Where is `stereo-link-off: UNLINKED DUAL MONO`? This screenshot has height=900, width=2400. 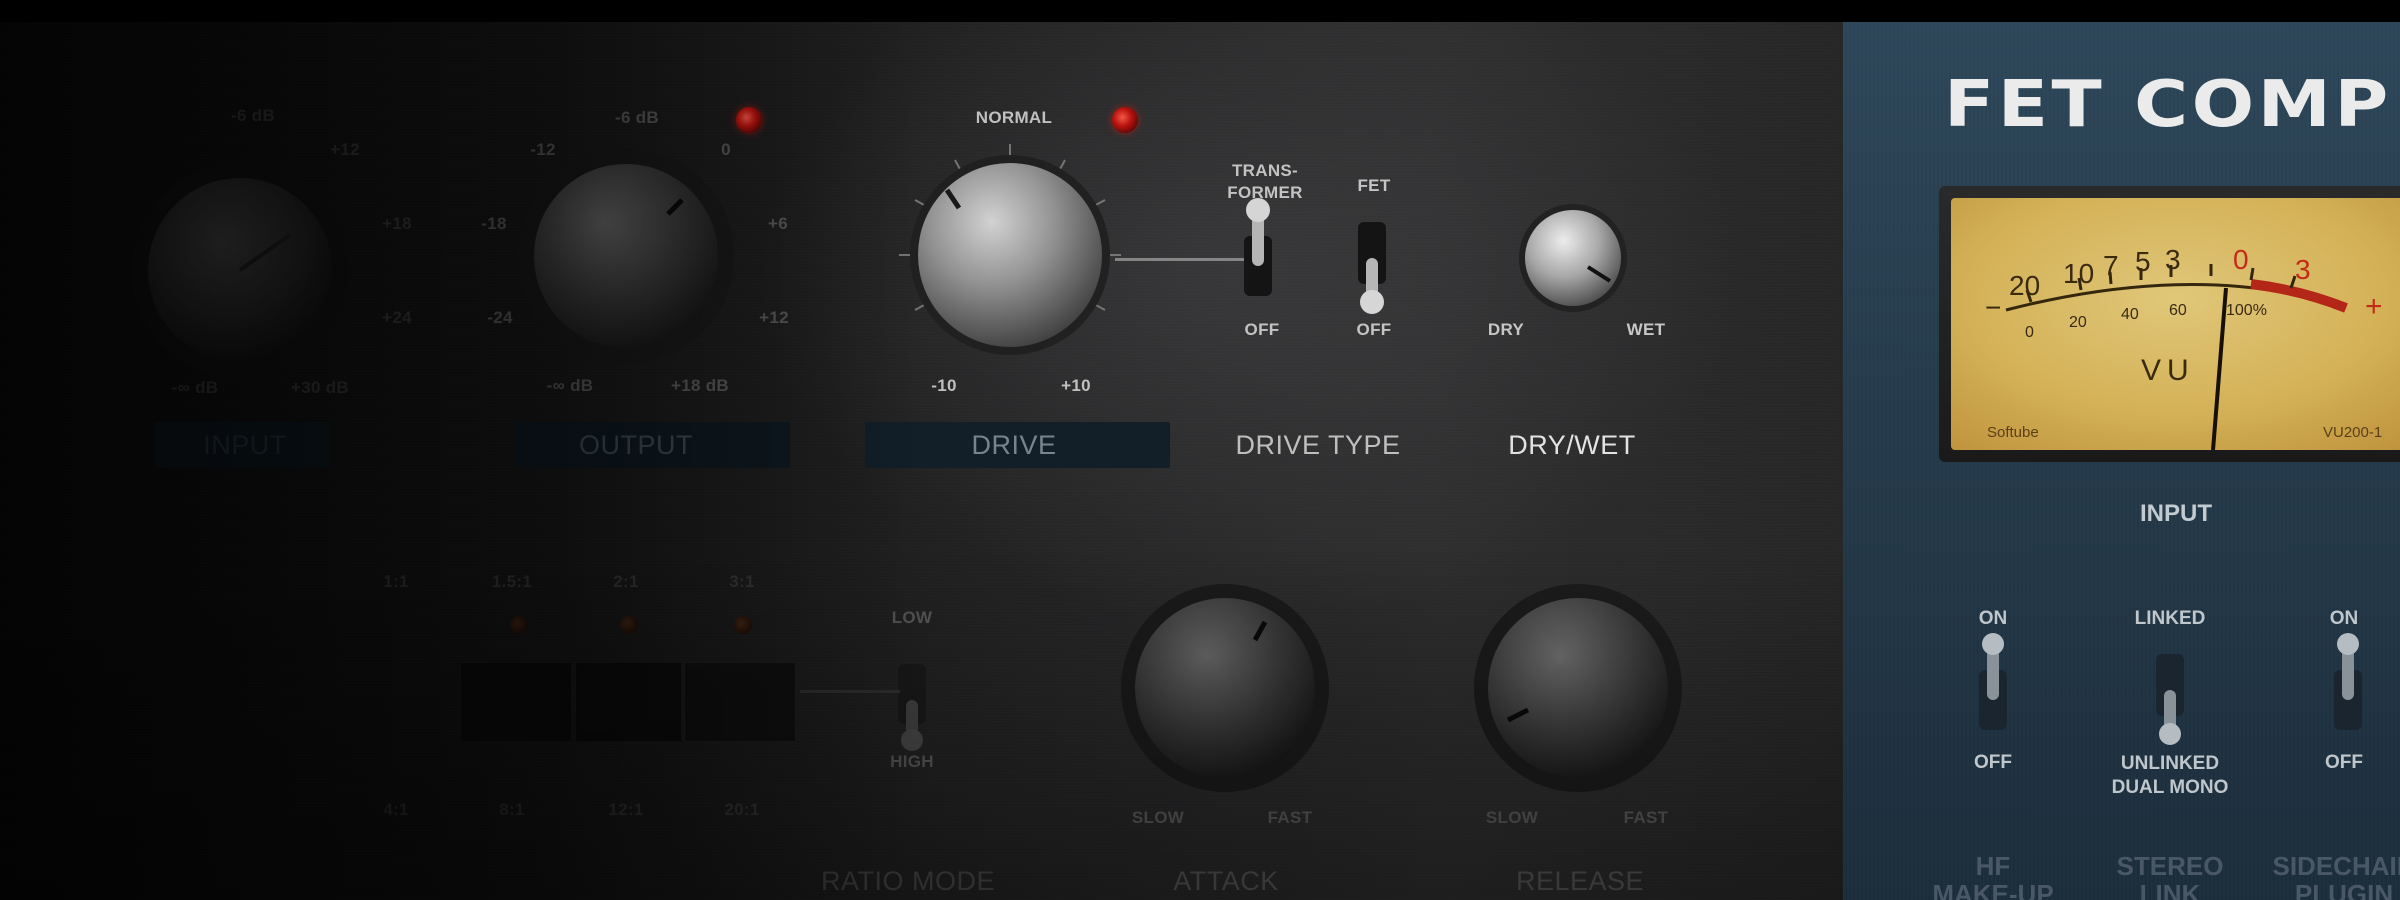 stereo-link-off: UNLINKED DUAL MONO is located at coordinates (2170, 775).